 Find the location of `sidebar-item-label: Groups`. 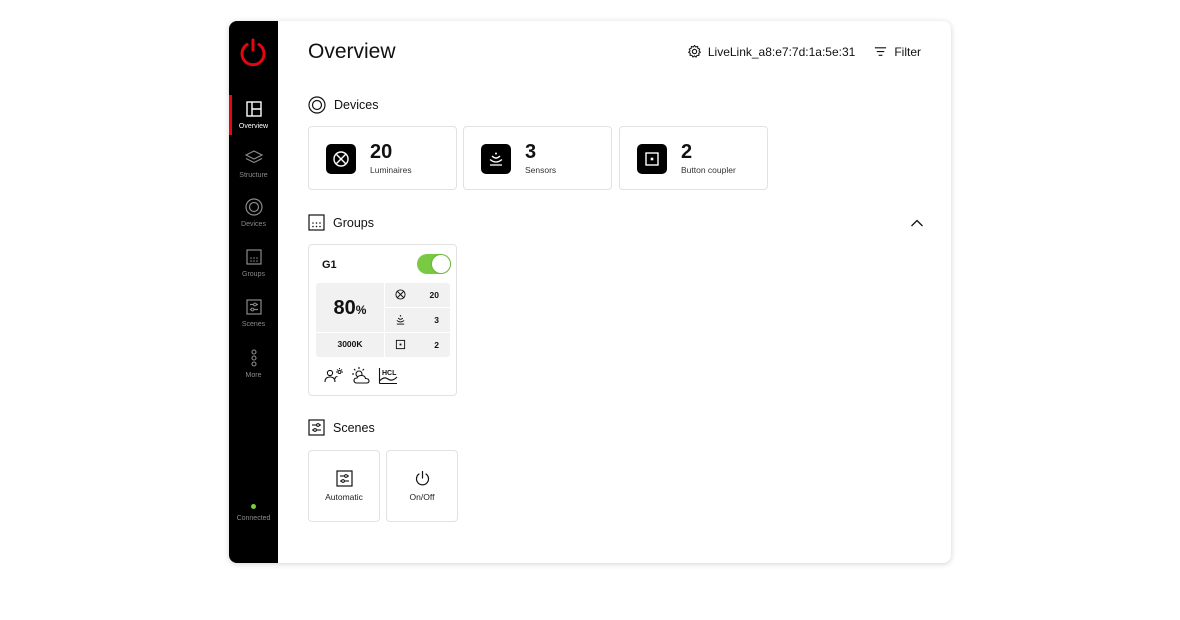

sidebar-item-label: Groups is located at coordinates (253, 274).